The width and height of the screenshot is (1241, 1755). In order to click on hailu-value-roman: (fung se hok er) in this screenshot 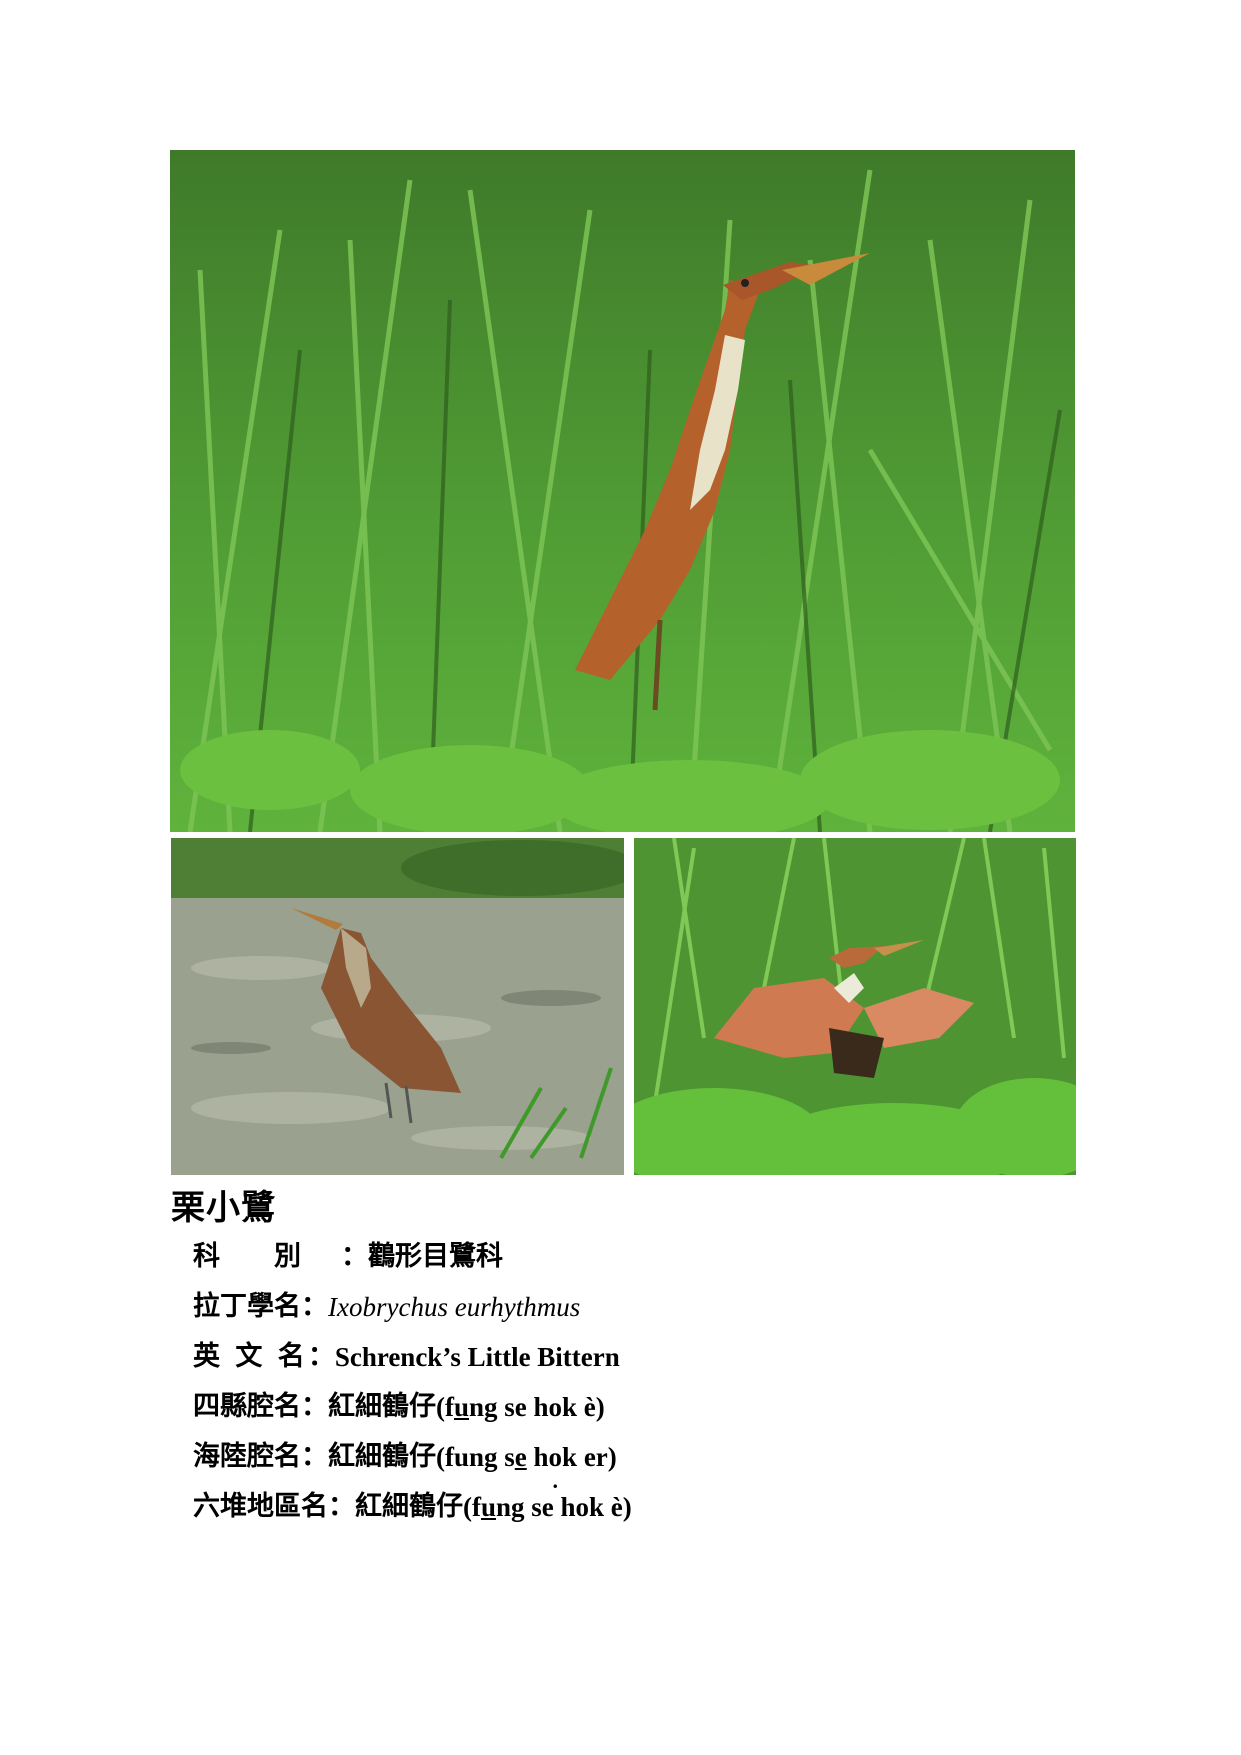, I will do `click(526, 1457)`.